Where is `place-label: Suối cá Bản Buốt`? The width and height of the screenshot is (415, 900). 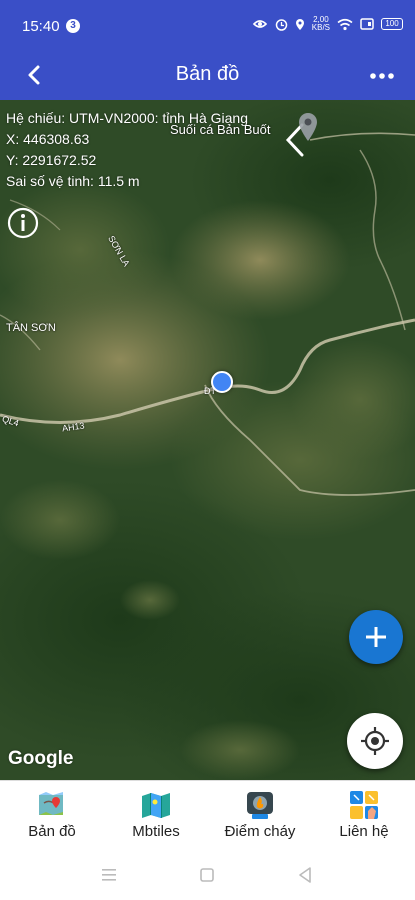 place-label: Suối cá Bản Buốt is located at coordinates (220, 129).